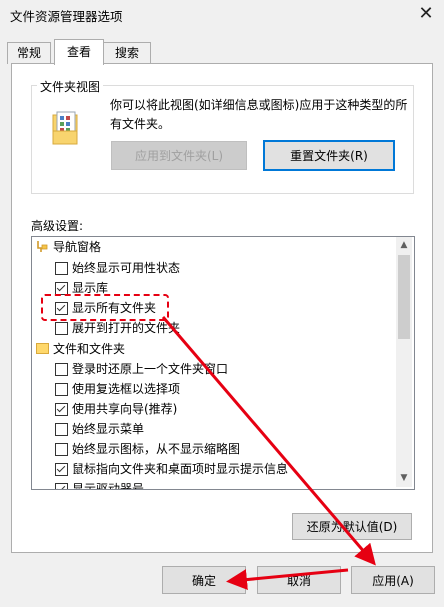 The height and width of the screenshot is (607, 444). I want to click on restore-defaults-button: 还原为默认值(D), so click(352, 526).